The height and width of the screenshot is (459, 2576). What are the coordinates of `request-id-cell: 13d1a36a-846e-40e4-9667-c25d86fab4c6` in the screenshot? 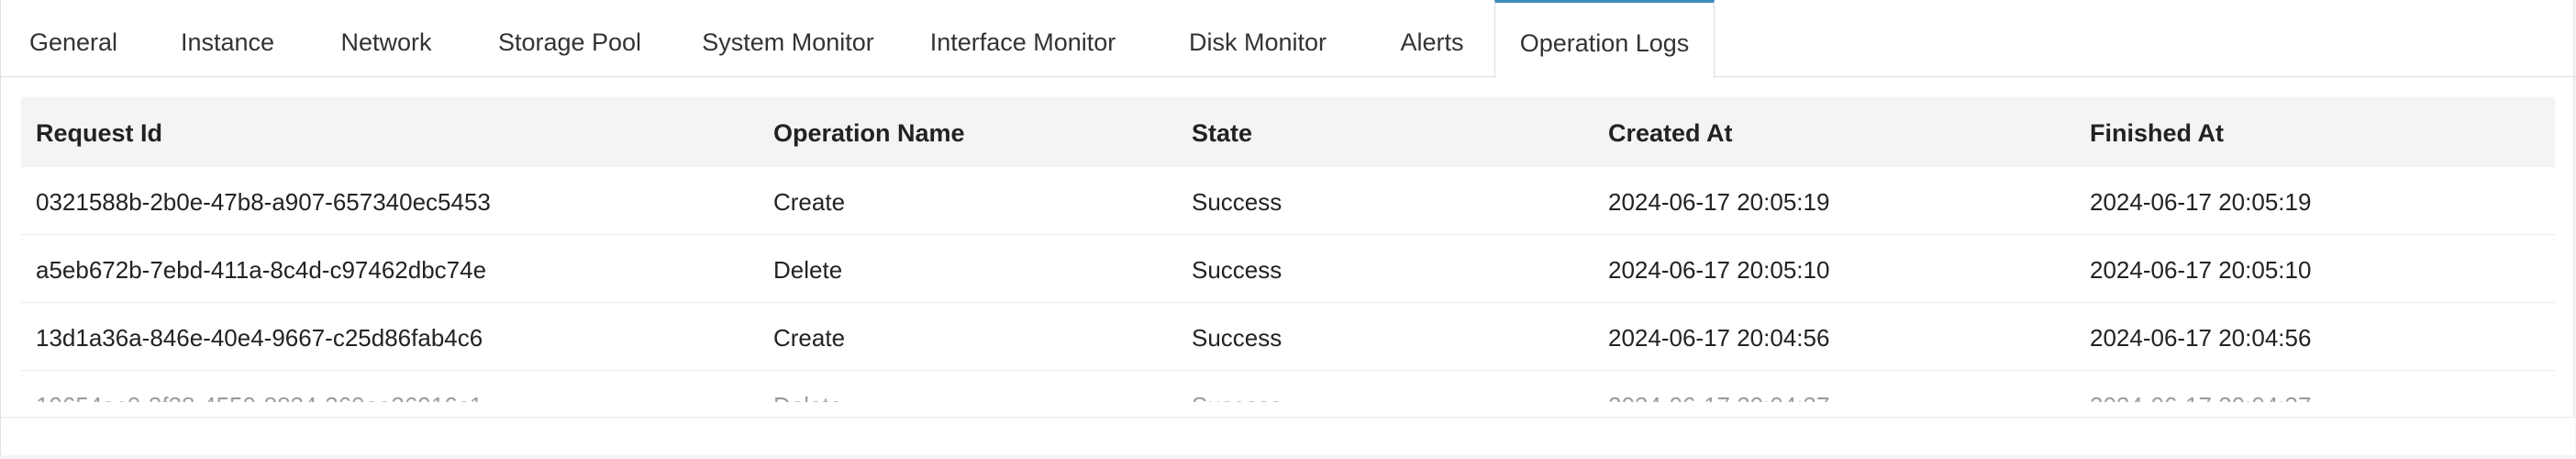 It's located at (259, 338).